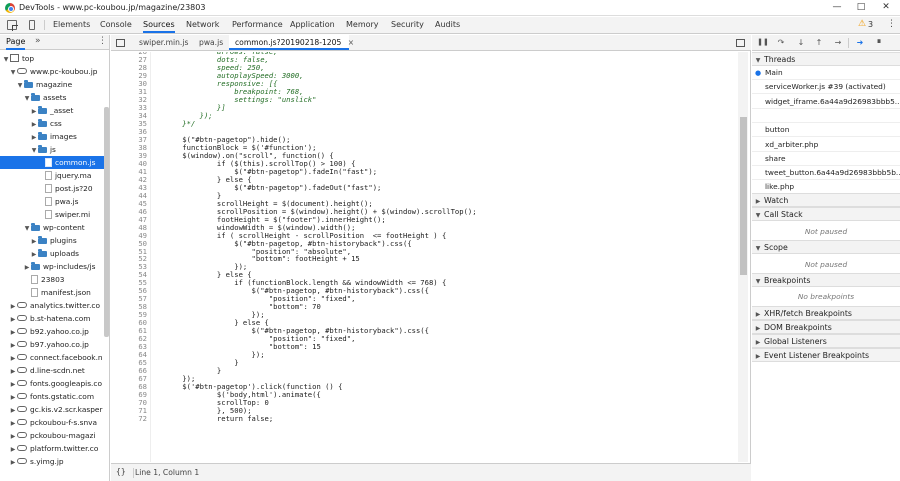 This screenshot has height=481, width=900. I want to click on tree-item: ▼ assets, so click(54, 97).